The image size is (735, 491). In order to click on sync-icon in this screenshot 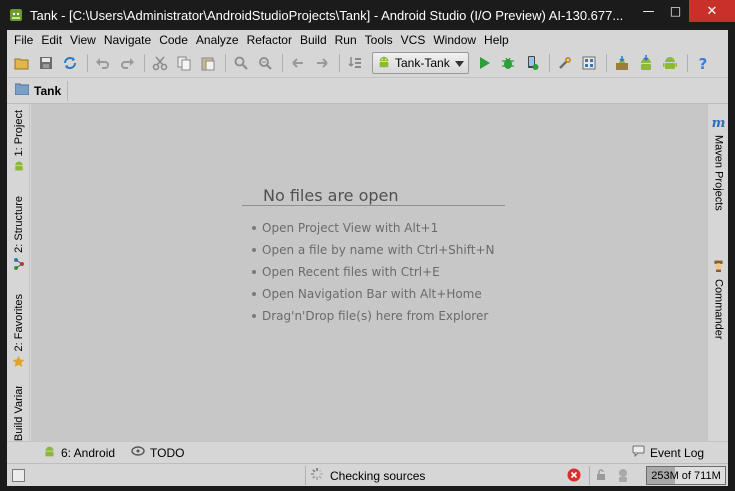, I will do `click(70, 63)`.